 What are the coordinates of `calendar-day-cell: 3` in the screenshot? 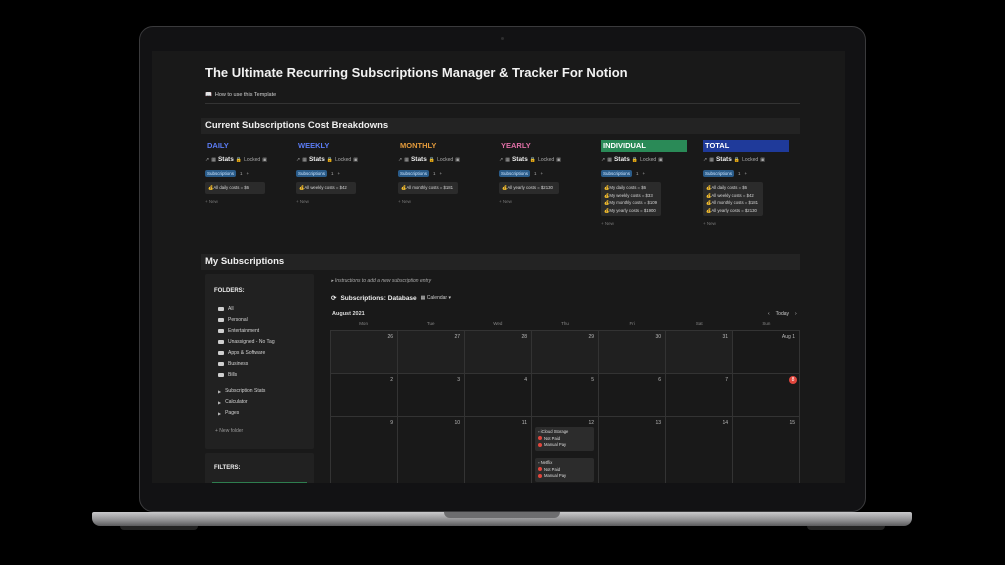 It's located at (431, 395).